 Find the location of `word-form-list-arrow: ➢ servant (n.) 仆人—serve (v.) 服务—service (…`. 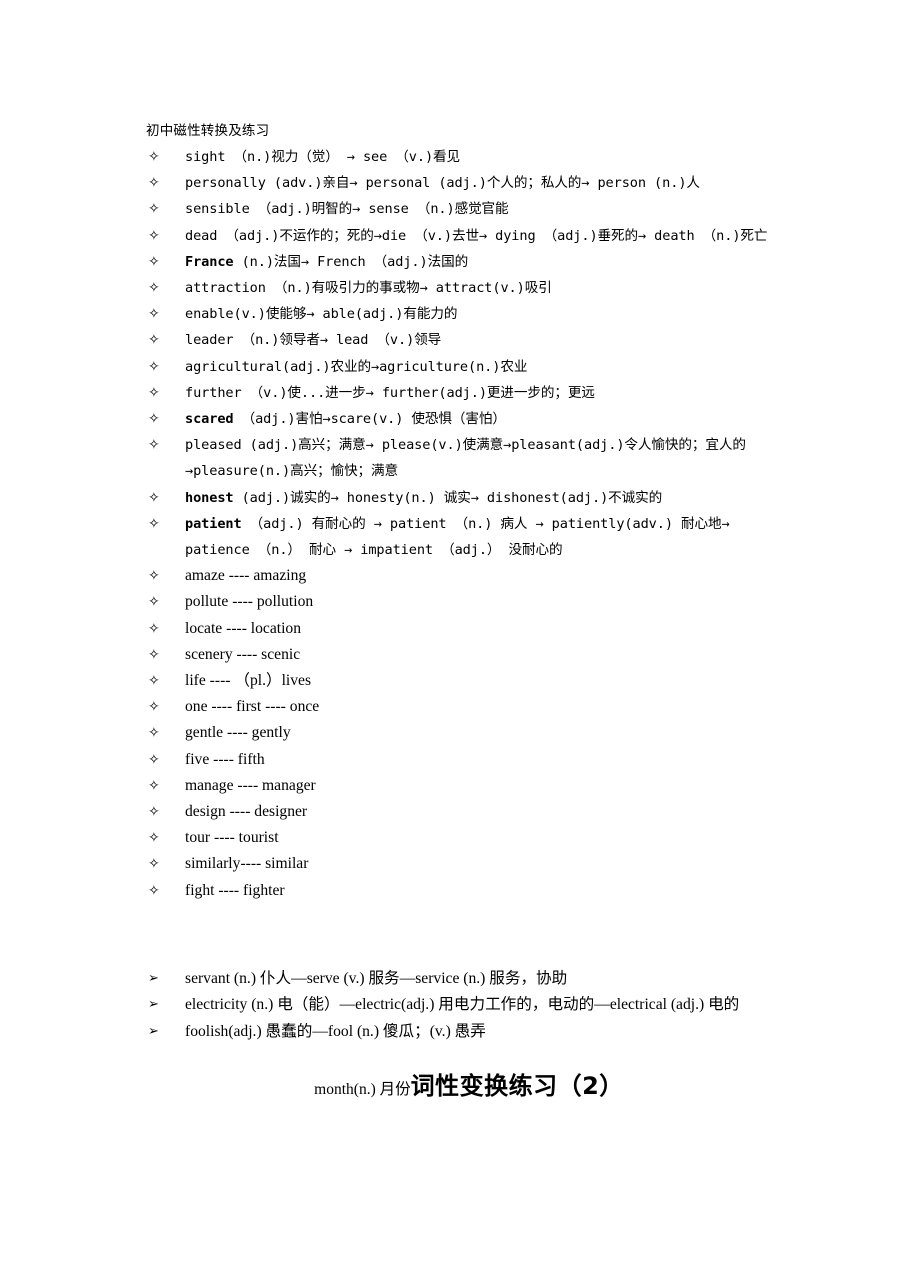

word-form-list-arrow: ➢ servant (n.) 仆人—serve (v.) 服务—service (… is located at coordinates (469, 1005).